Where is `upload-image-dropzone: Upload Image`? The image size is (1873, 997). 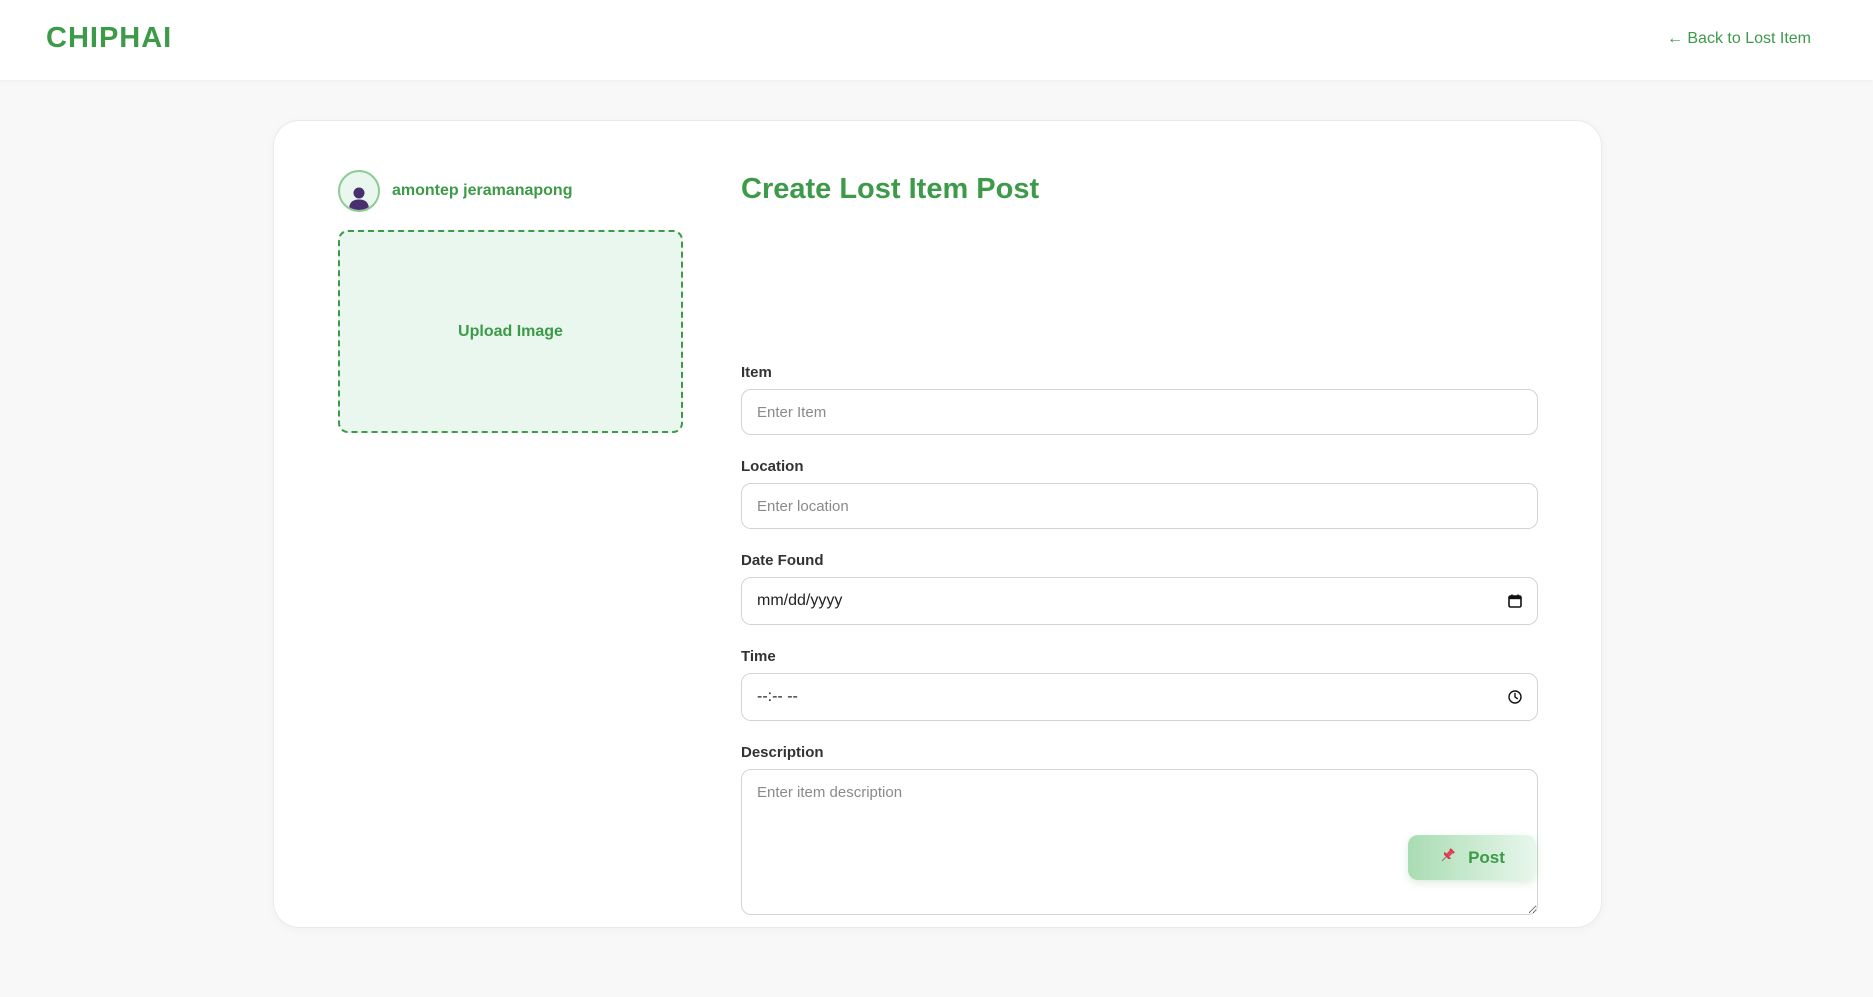 upload-image-dropzone: Upload Image is located at coordinates (510, 331).